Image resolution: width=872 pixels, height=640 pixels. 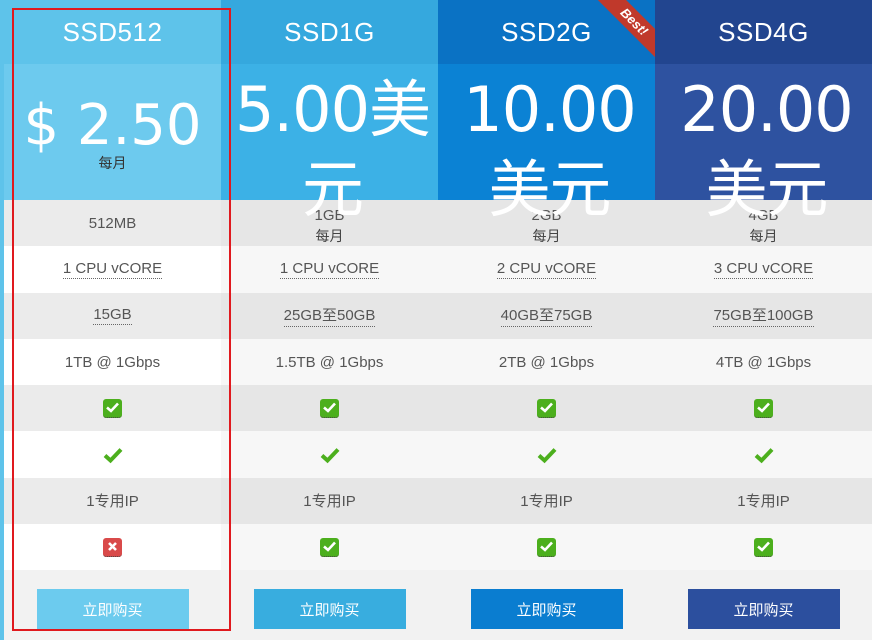 I want to click on bandwidth-value: 1TB @ 1Gbps, so click(x=112, y=362).